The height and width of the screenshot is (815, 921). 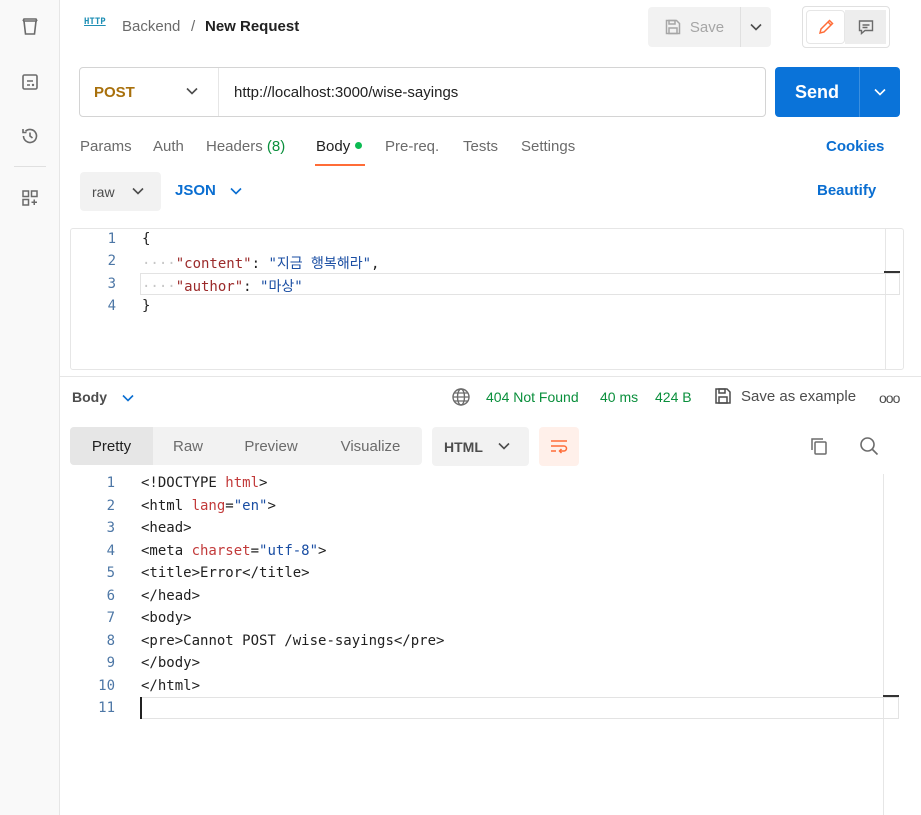 I want to click on code-line: <head>, so click(x=166, y=528).